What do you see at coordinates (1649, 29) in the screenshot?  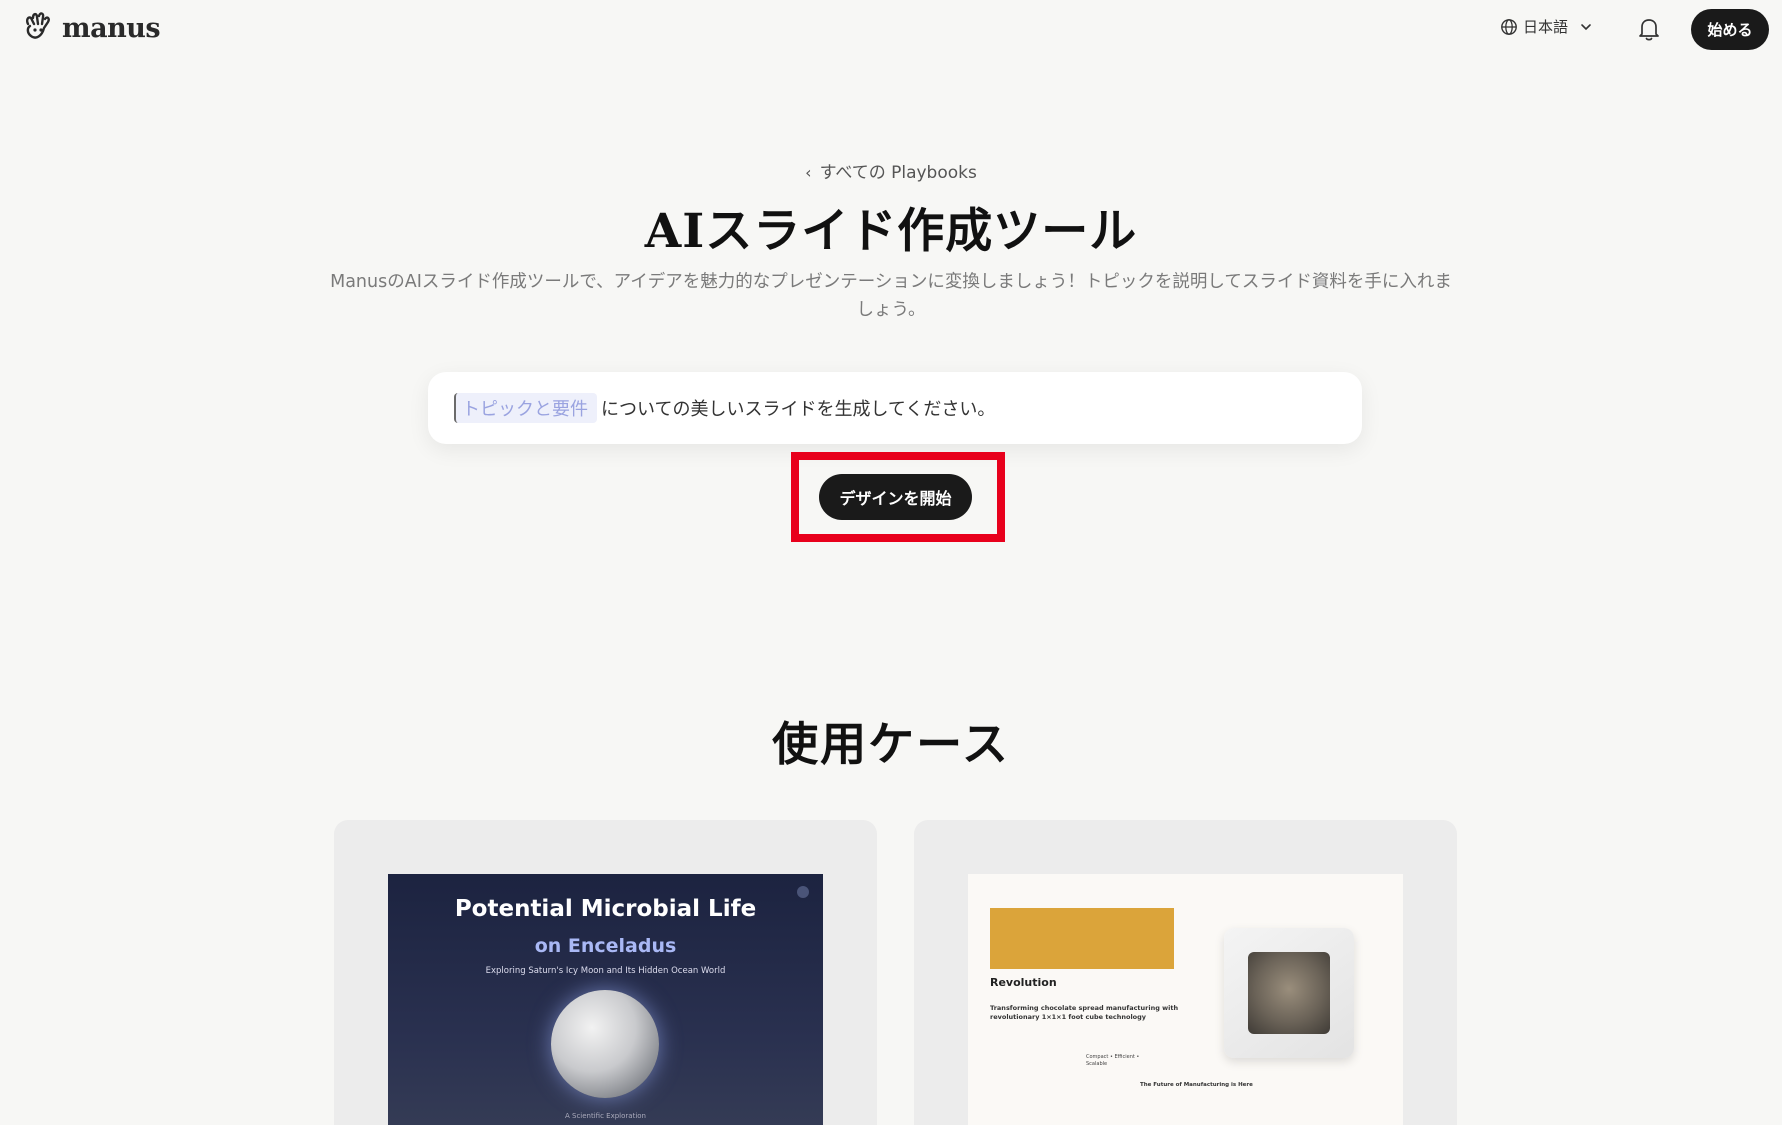 I see `bell-icon` at bounding box center [1649, 29].